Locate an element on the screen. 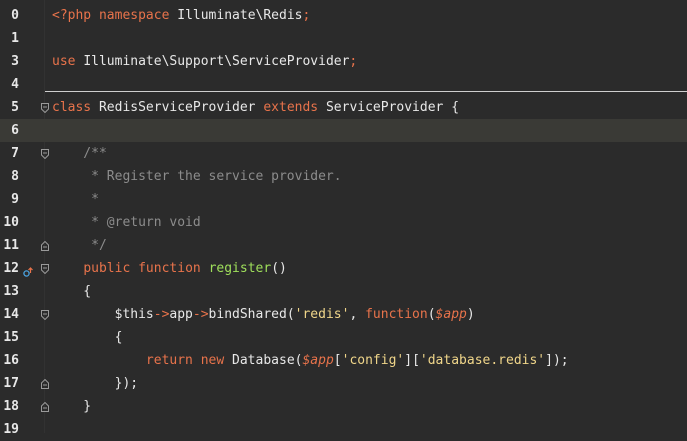 The image size is (687, 441). code-token: [ is located at coordinates (337, 360).